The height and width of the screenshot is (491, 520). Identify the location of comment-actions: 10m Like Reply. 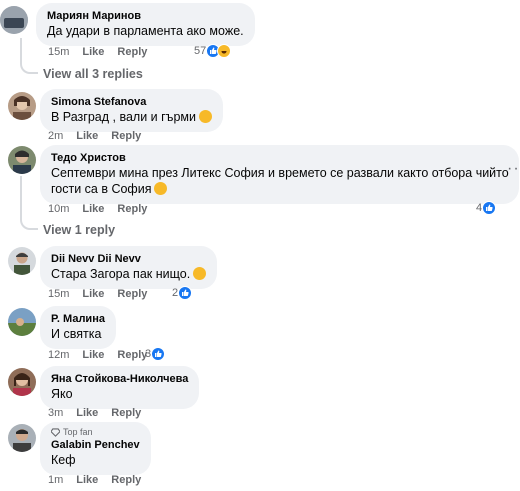
(97, 209).